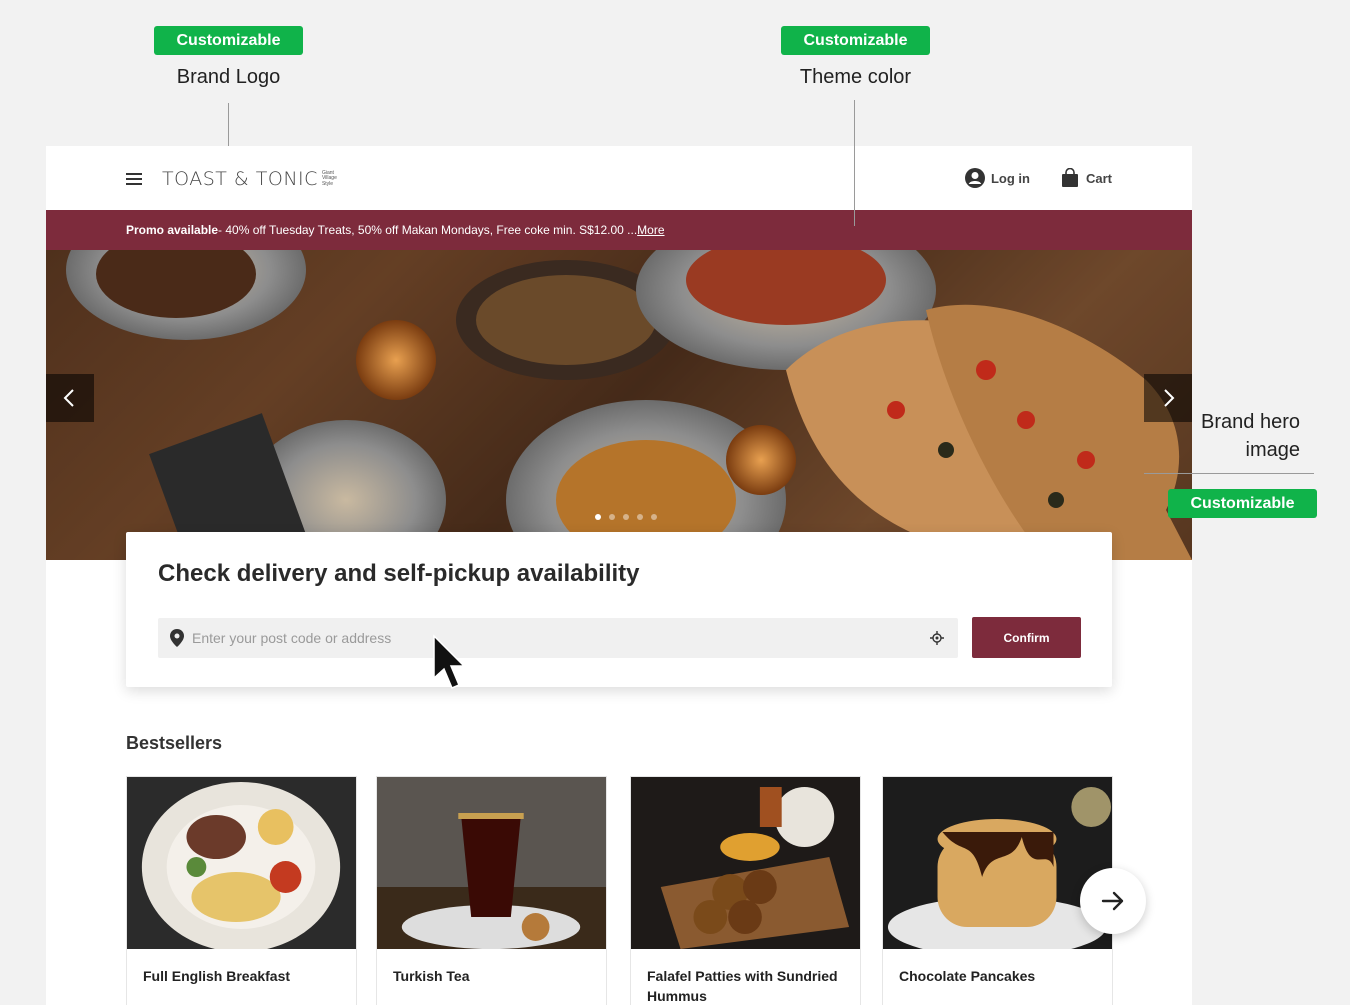 Image resolution: width=1350 pixels, height=1005 pixels. I want to click on carousel-dots, so click(626, 517).